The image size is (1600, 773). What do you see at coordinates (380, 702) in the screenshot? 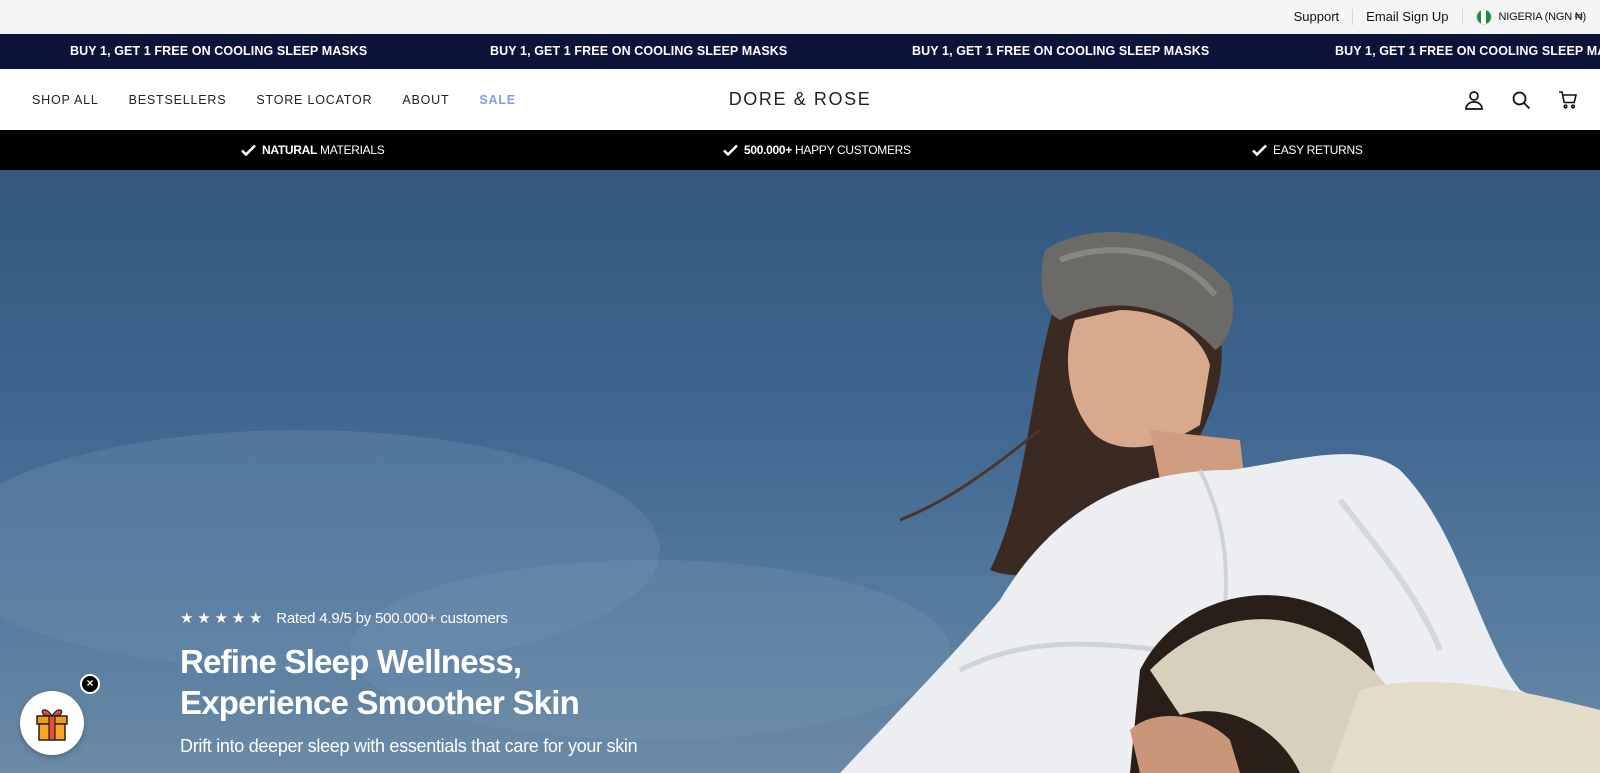
I see `hero-title-line2: Experience Smoother Skin` at bounding box center [380, 702].